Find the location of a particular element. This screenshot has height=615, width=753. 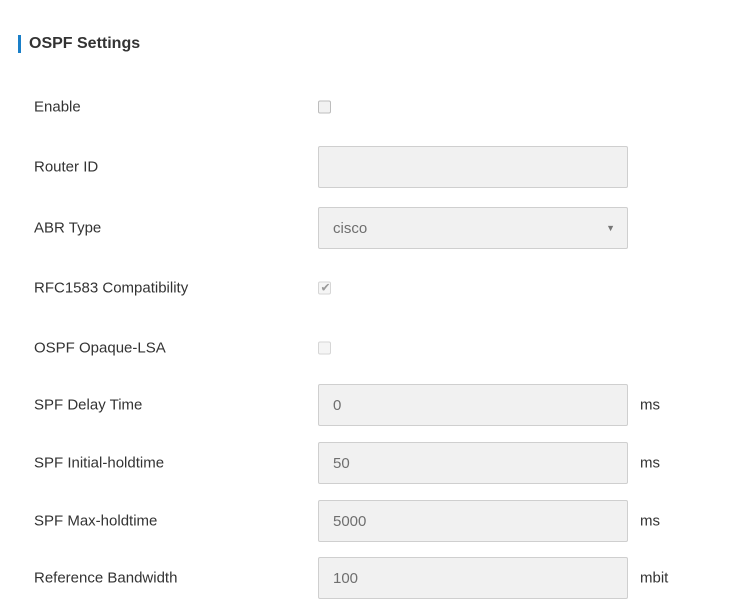

chevron-down-icon: ▼ is located at coordinates (610, 228).